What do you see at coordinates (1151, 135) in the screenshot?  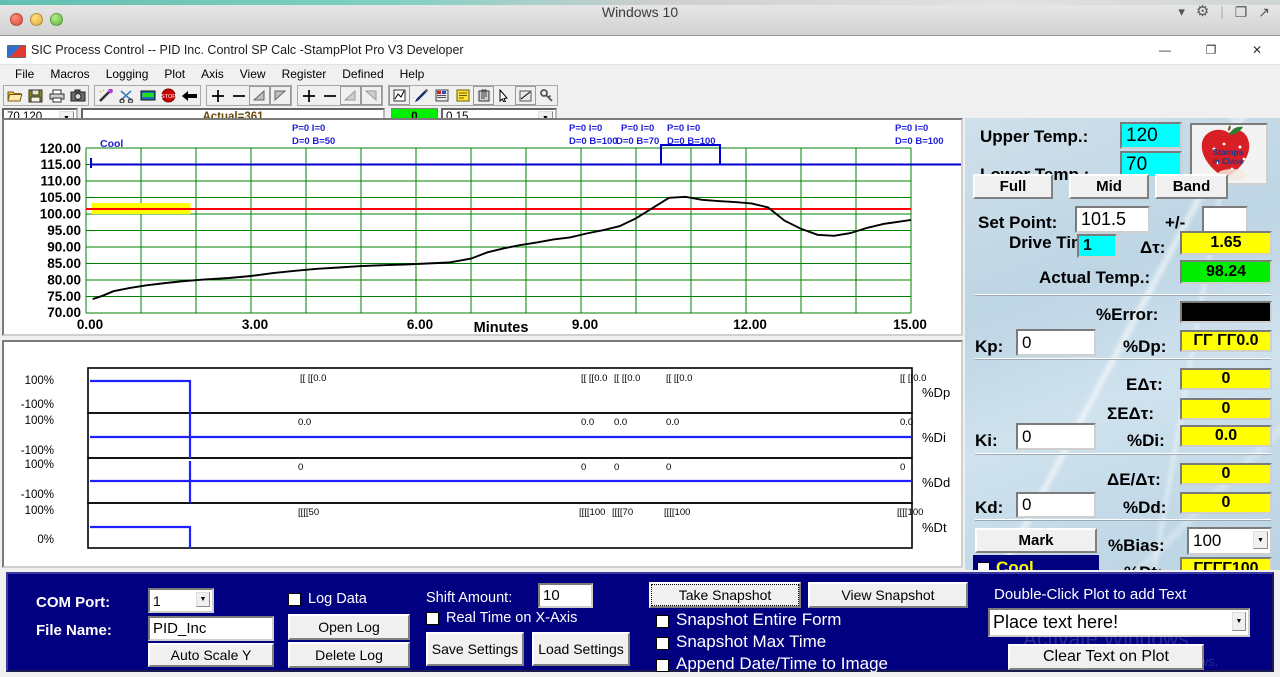 I see `upper-temp-field: 120` at bounding box center [1151, 135].